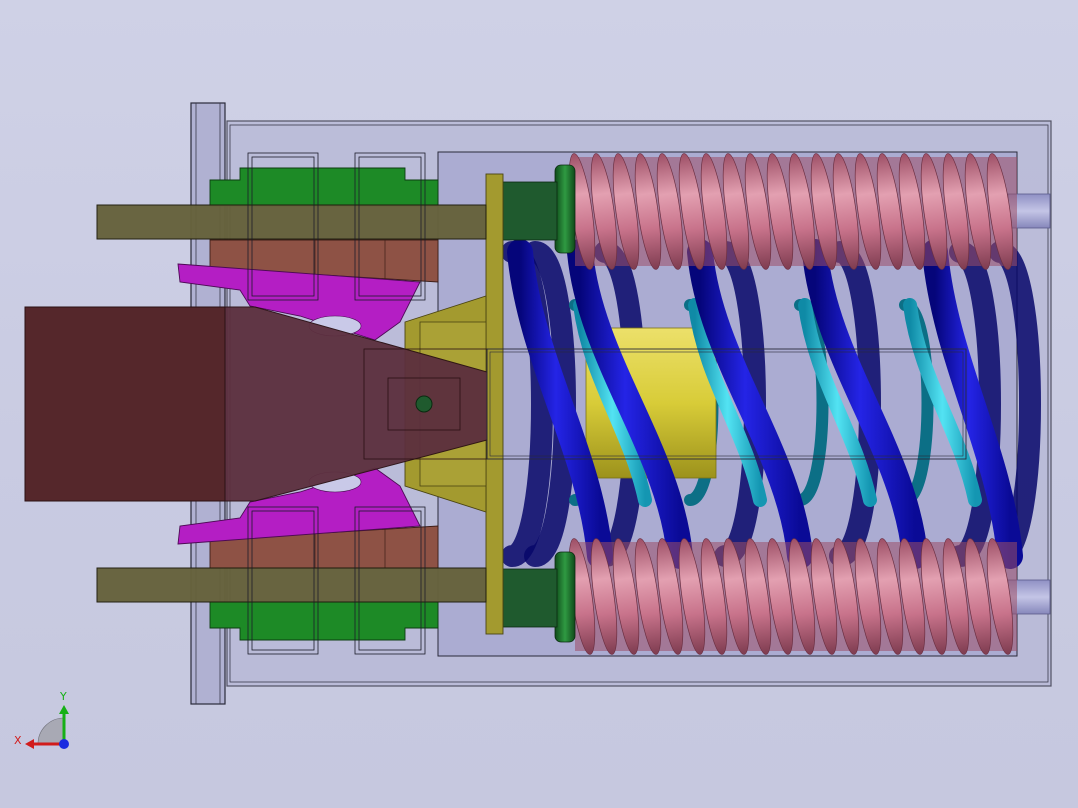 The image size is (1078, 808). I want to click on stud-bottom, so click(530, 598).